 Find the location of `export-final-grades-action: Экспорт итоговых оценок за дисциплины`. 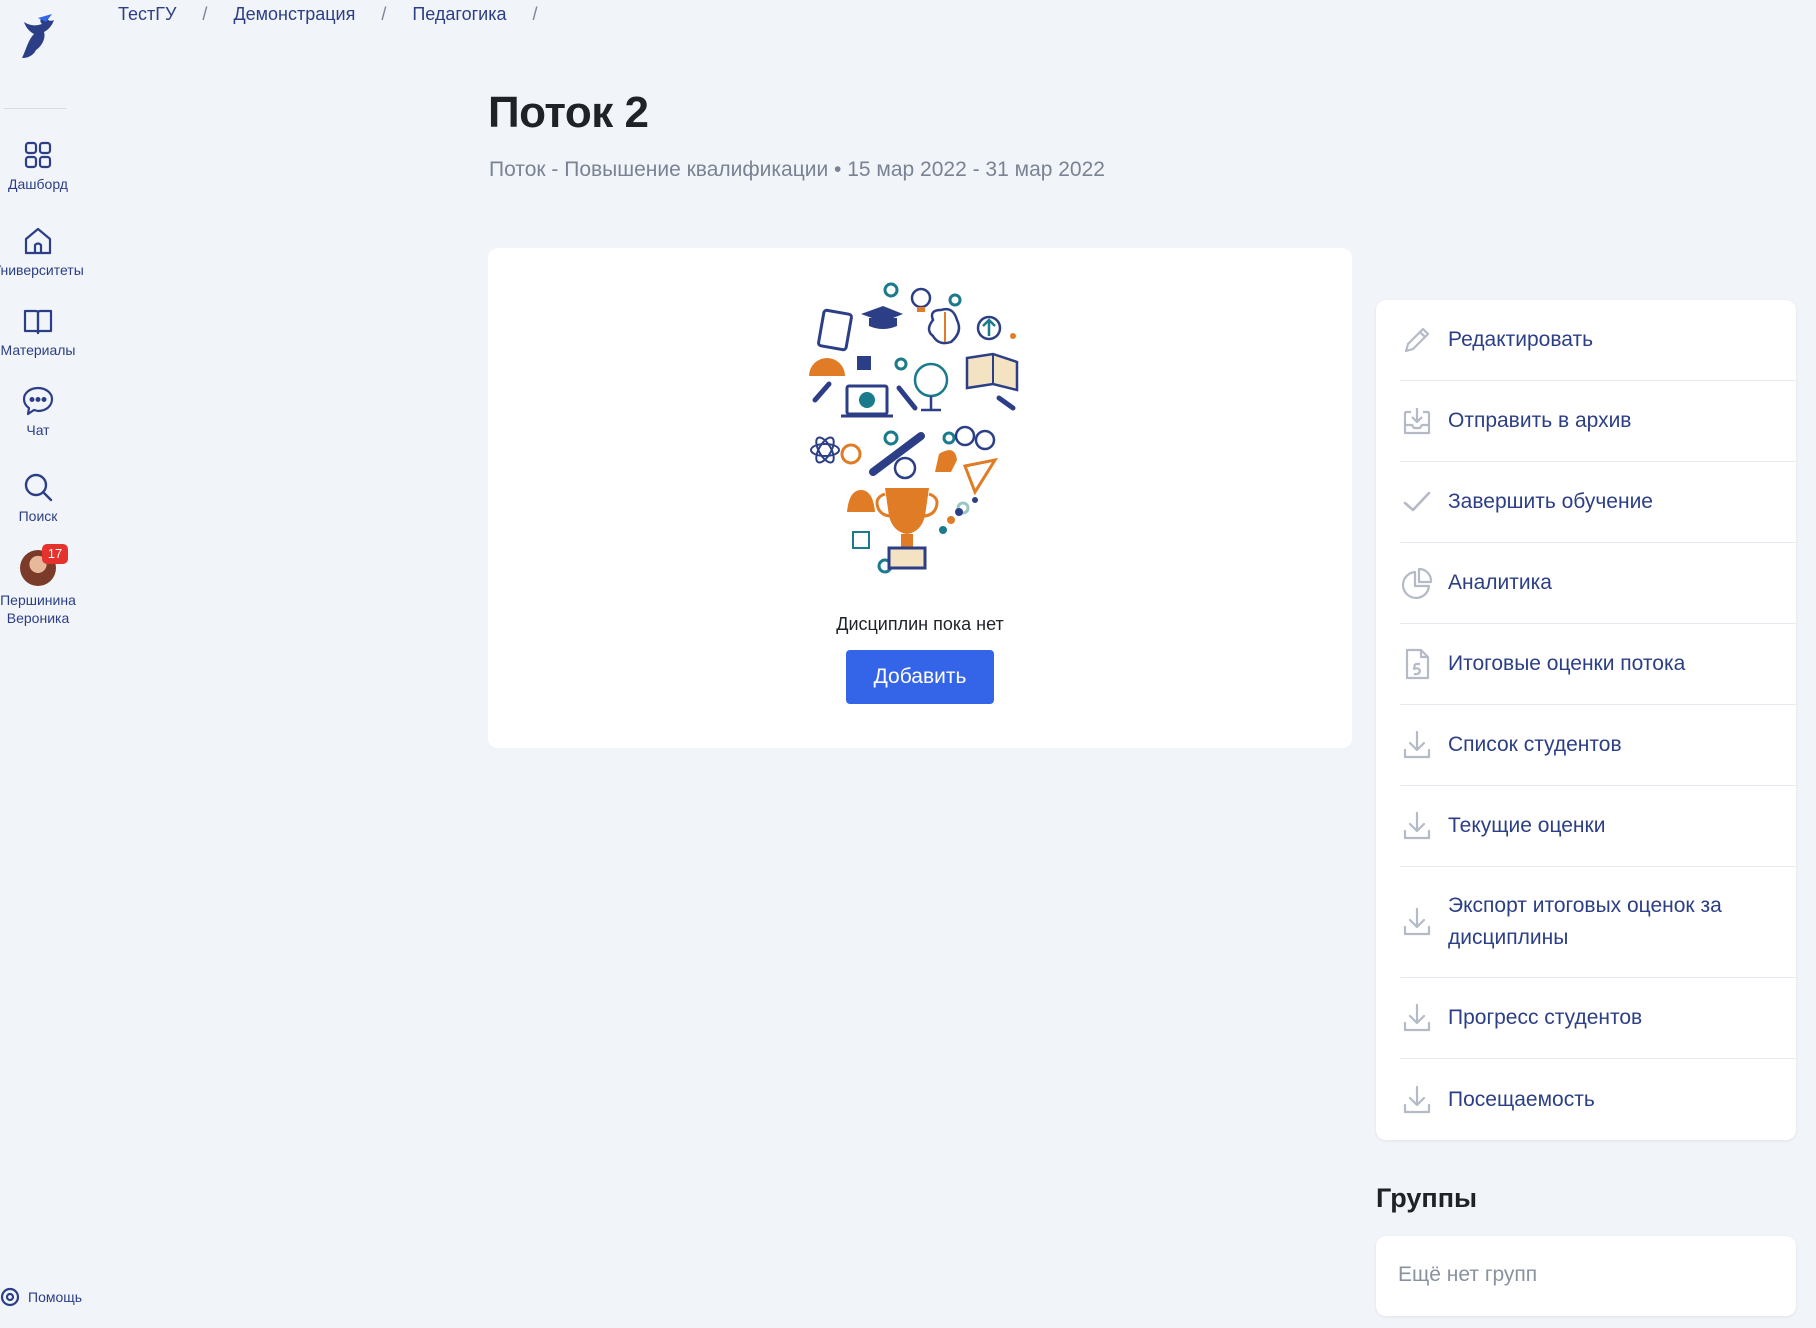

export-final-grades-action: Экспорт итоговых оценок за дисциплины is located at coordinates (1598, 922).